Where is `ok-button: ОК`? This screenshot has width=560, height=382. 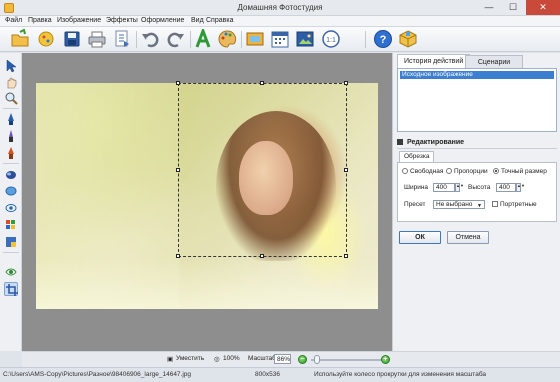
ok-button: ОК is located at coordinates (420, 237).